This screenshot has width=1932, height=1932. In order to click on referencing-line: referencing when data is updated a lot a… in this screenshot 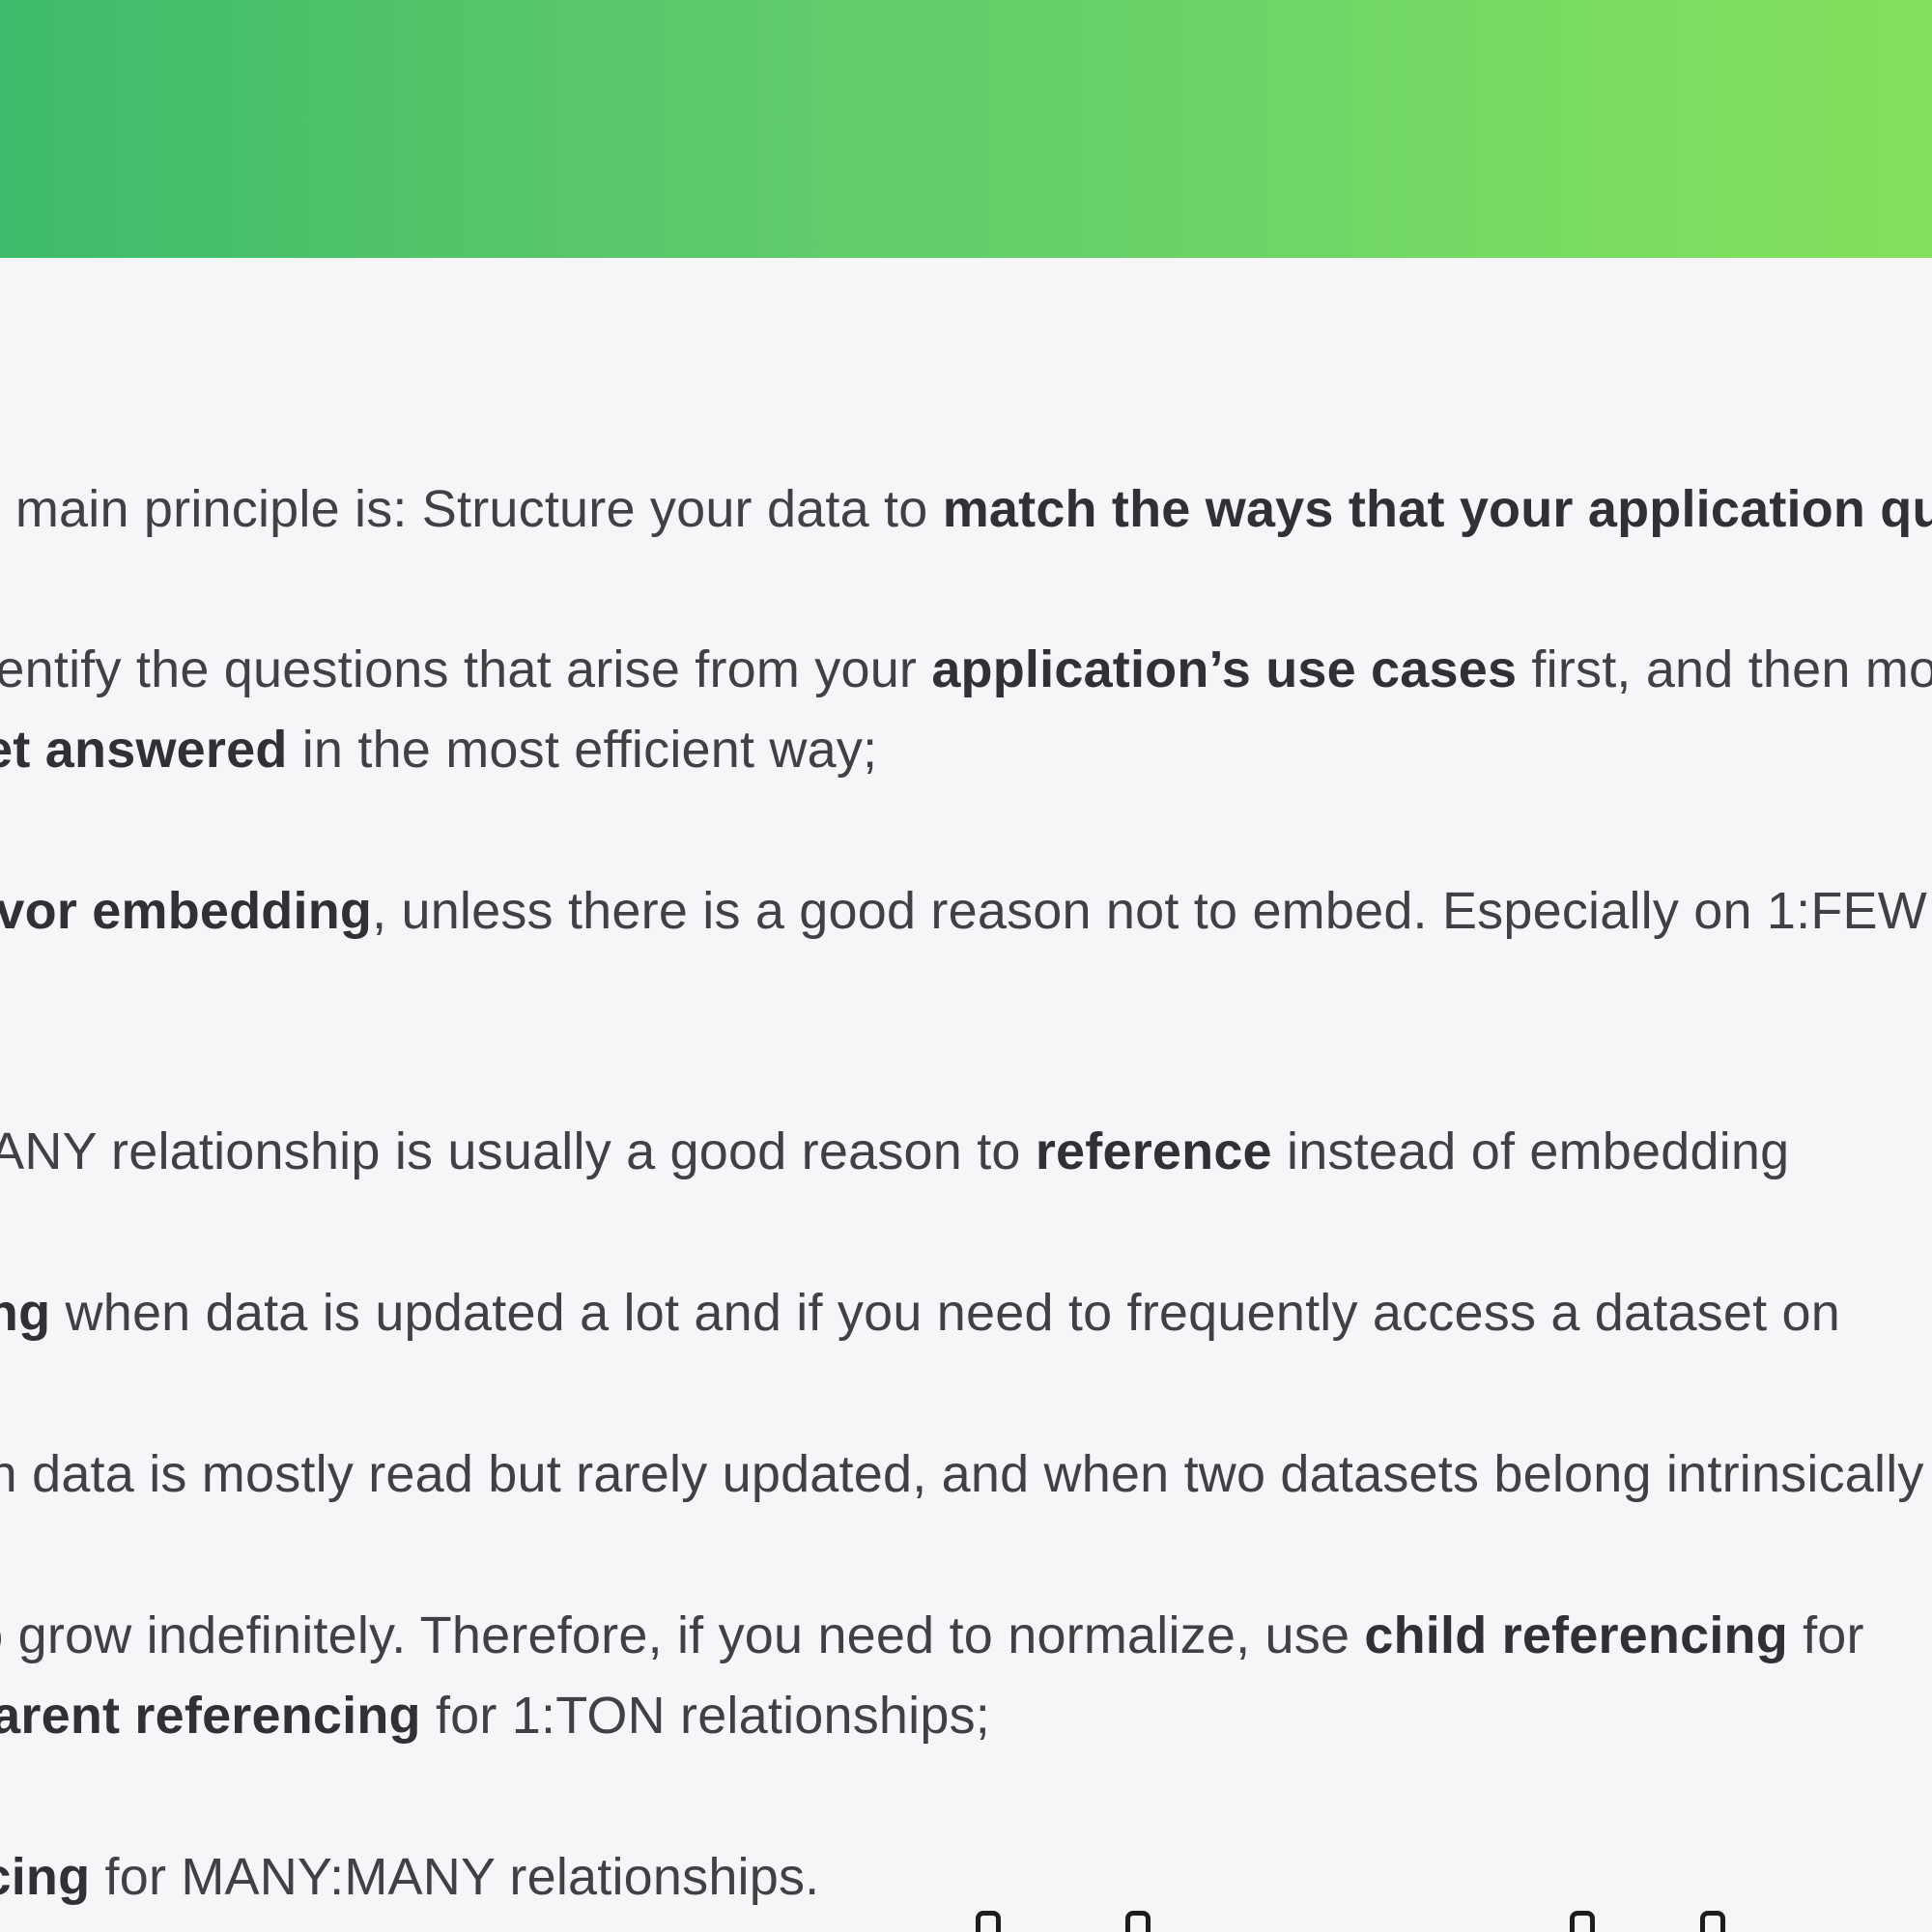, I will do `click(920, 1313)`.